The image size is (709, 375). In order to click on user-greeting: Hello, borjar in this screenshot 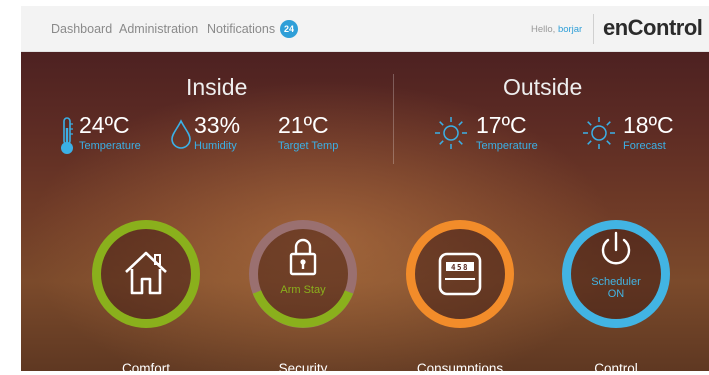, I will do `click(556, 29)`.